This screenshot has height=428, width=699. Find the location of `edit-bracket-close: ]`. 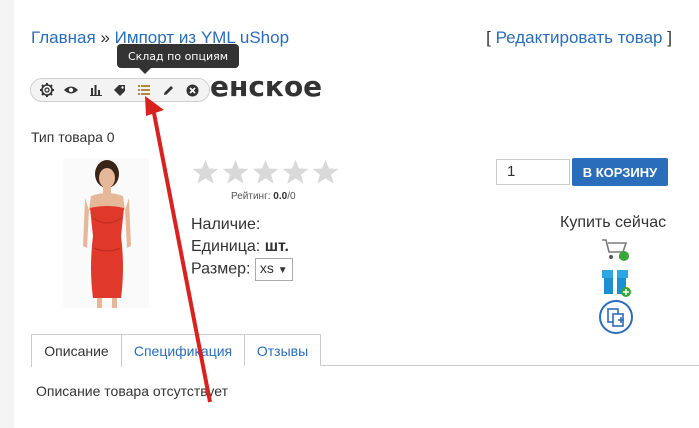

edit-bracket-close: ] is located at coordinates (669, 37).